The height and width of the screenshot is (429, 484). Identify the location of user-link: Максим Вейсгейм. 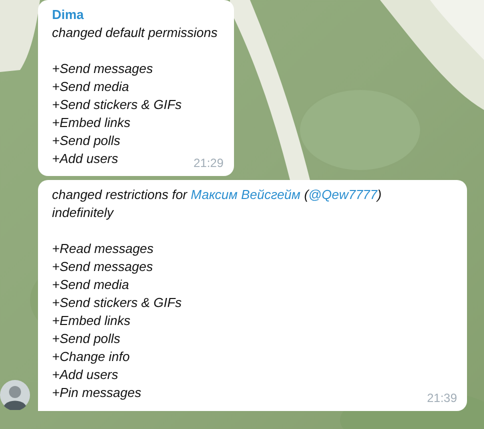
(245, 194).